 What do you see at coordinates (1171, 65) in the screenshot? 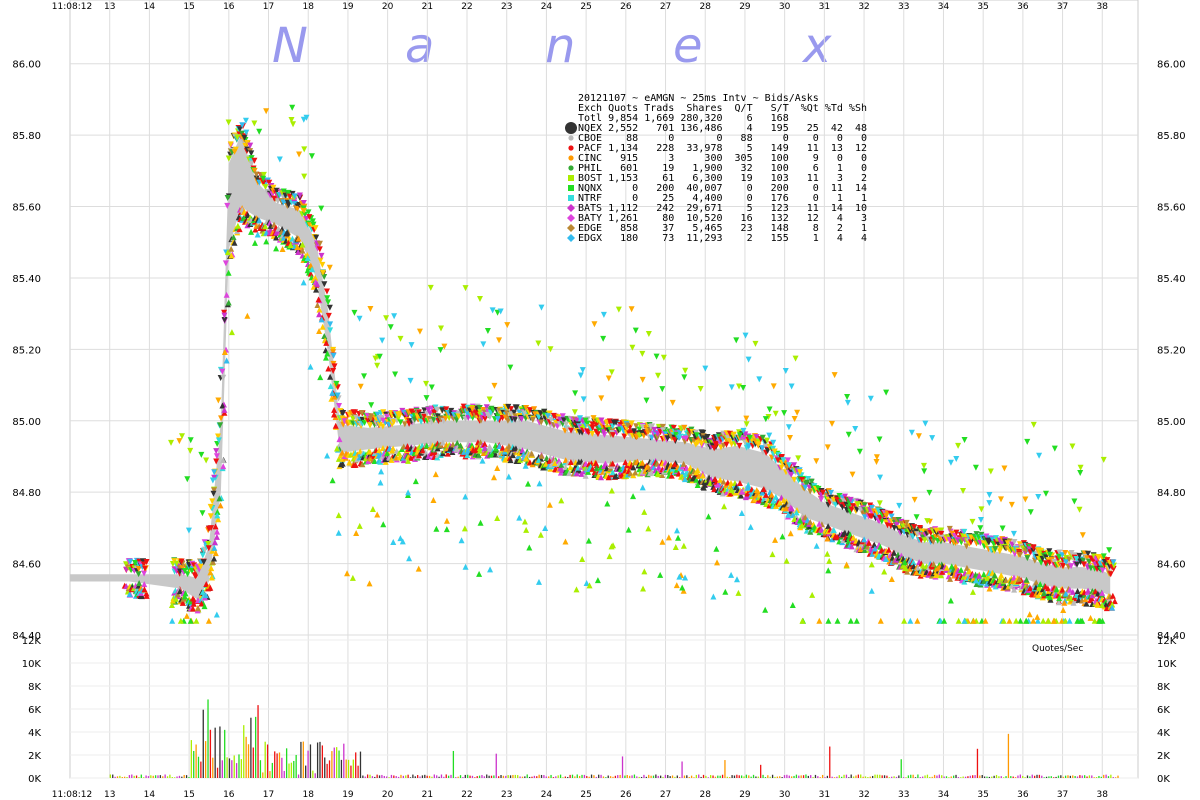
I see `price-tick-label-right: 86.00` at bounding box center [1171, 65].